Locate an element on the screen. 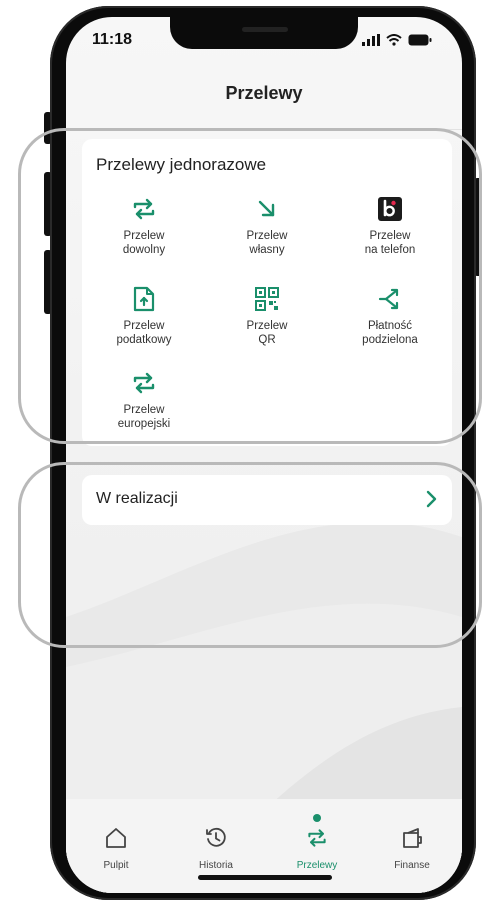 The image size is (483, 906). tab-label: Pulpit is located at coordinates (116, 865).